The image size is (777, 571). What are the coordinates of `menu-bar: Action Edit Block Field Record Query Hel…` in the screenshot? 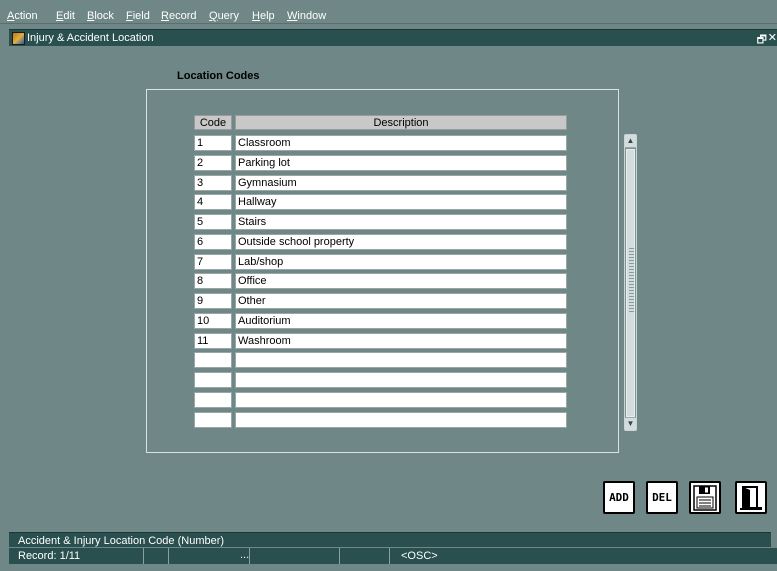 It's located at (388, 12).